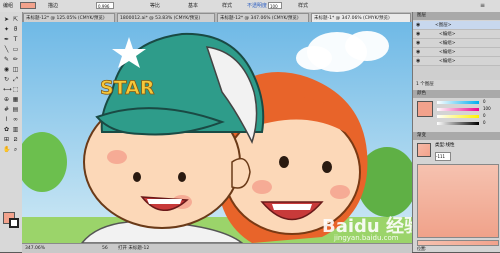  What do you see at coordinates (69, 17) in the screenshot?
I see `document-tab: 未标题-12* @ 125.05% (CMYK/预览)` at bounding box center [69, 17].